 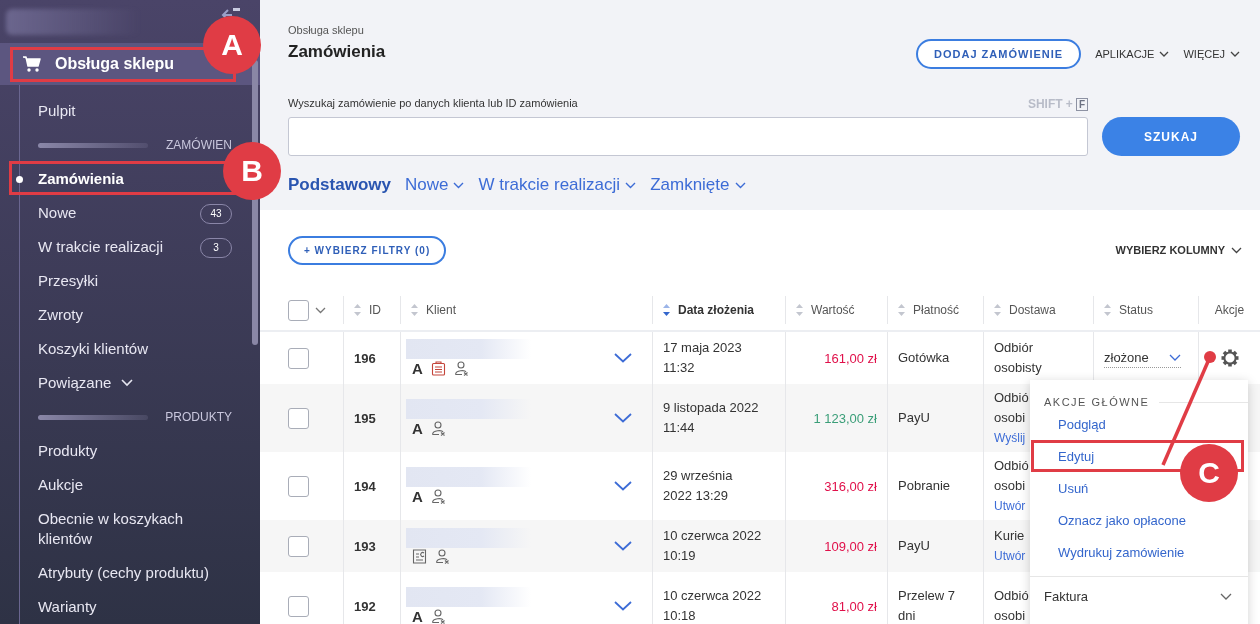 What do you see at coordinates (1229, 358) in the screenshot?
I see `settings-icon` at bounding box center [1229, 358].